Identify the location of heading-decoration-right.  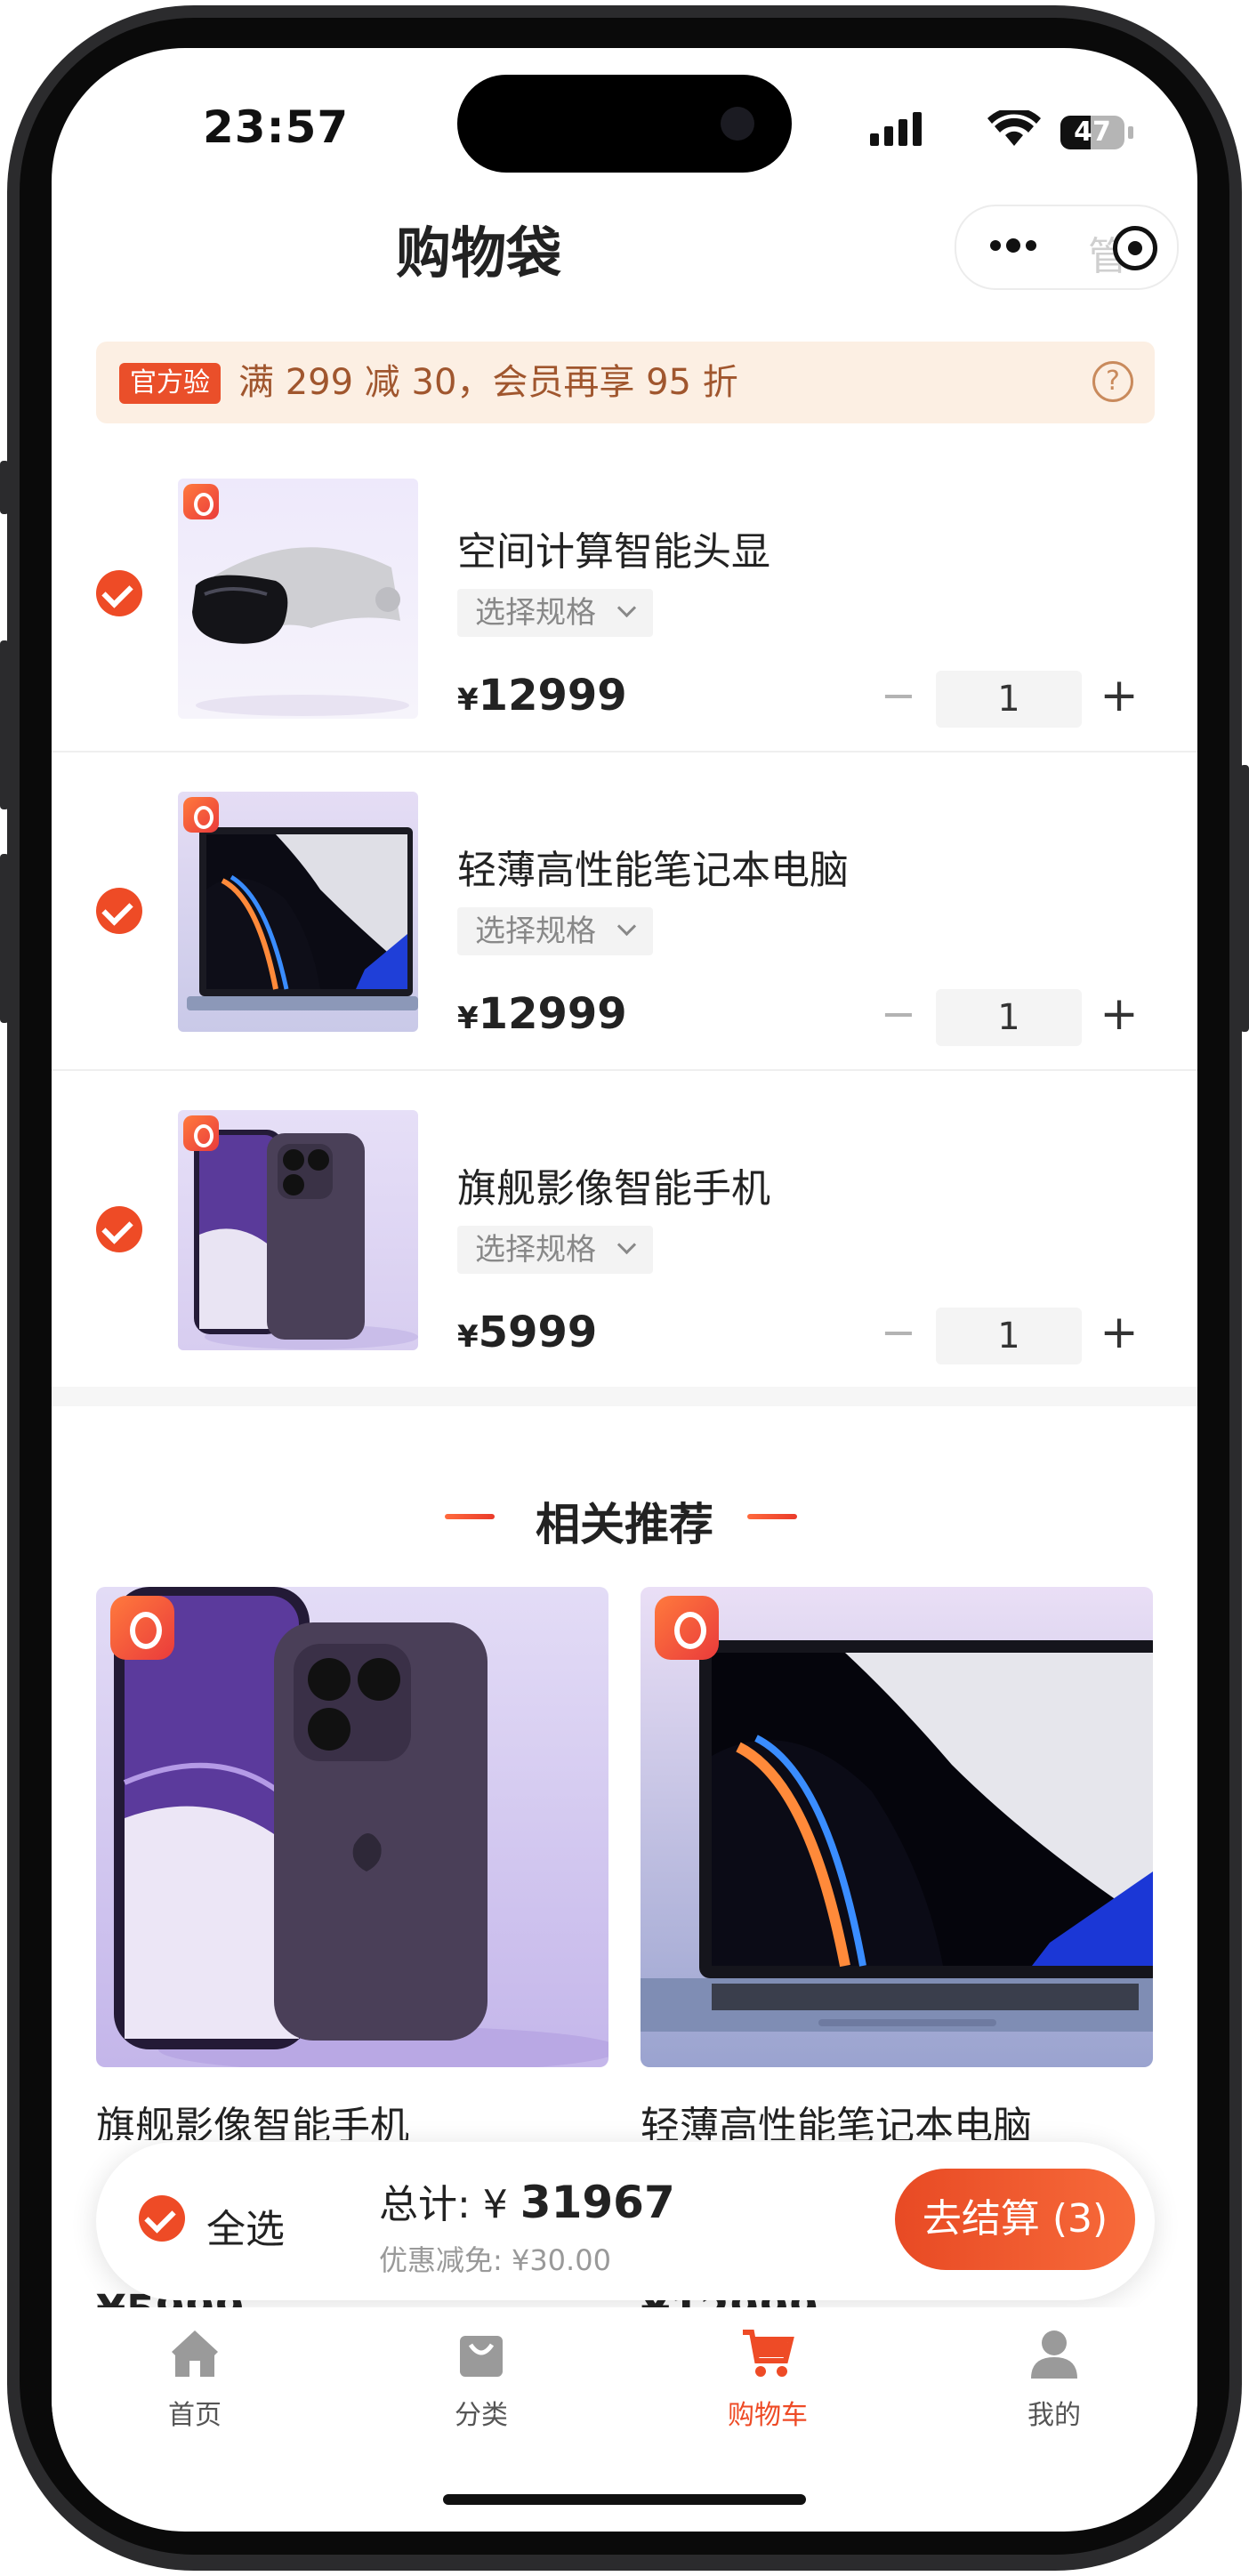
(772, 1516).